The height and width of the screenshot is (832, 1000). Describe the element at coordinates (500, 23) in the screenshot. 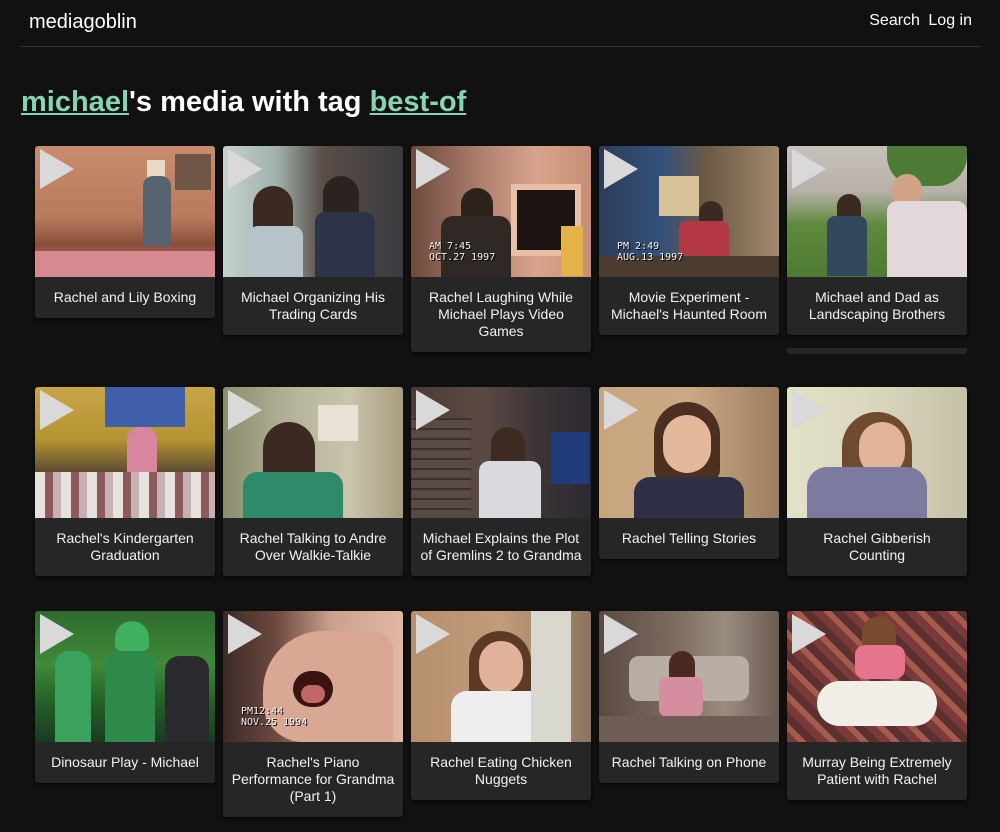

I see `site-header: mediagoblin Search Log in` at that location.